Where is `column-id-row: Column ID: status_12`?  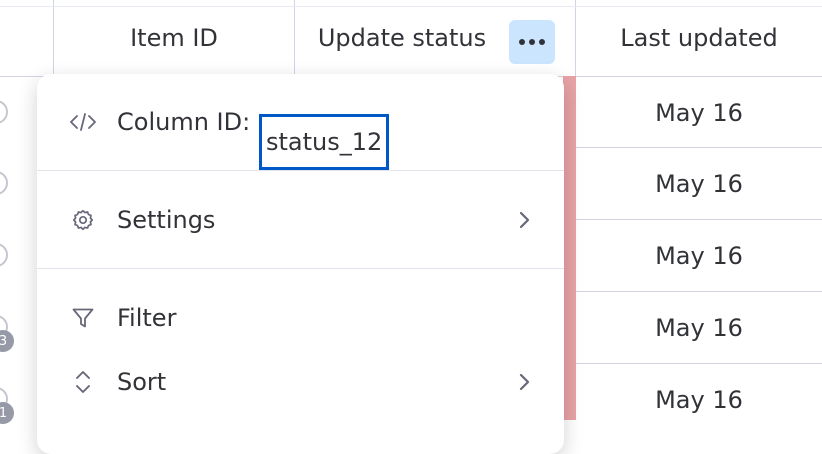
column-id-row: Column ID: status_12 is located at coordinates (300, 132).